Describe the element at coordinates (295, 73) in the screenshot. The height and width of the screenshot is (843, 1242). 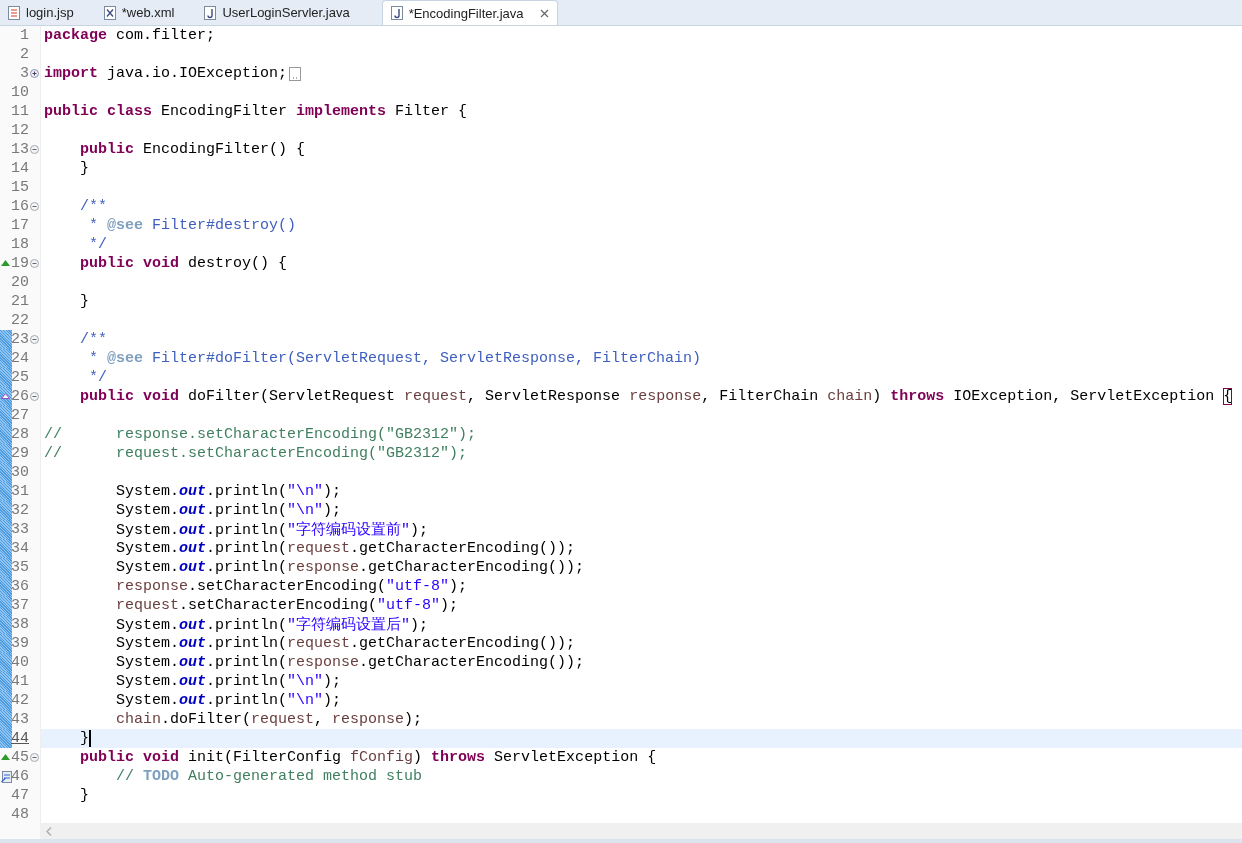
I see `folded-code-icon` at that location.